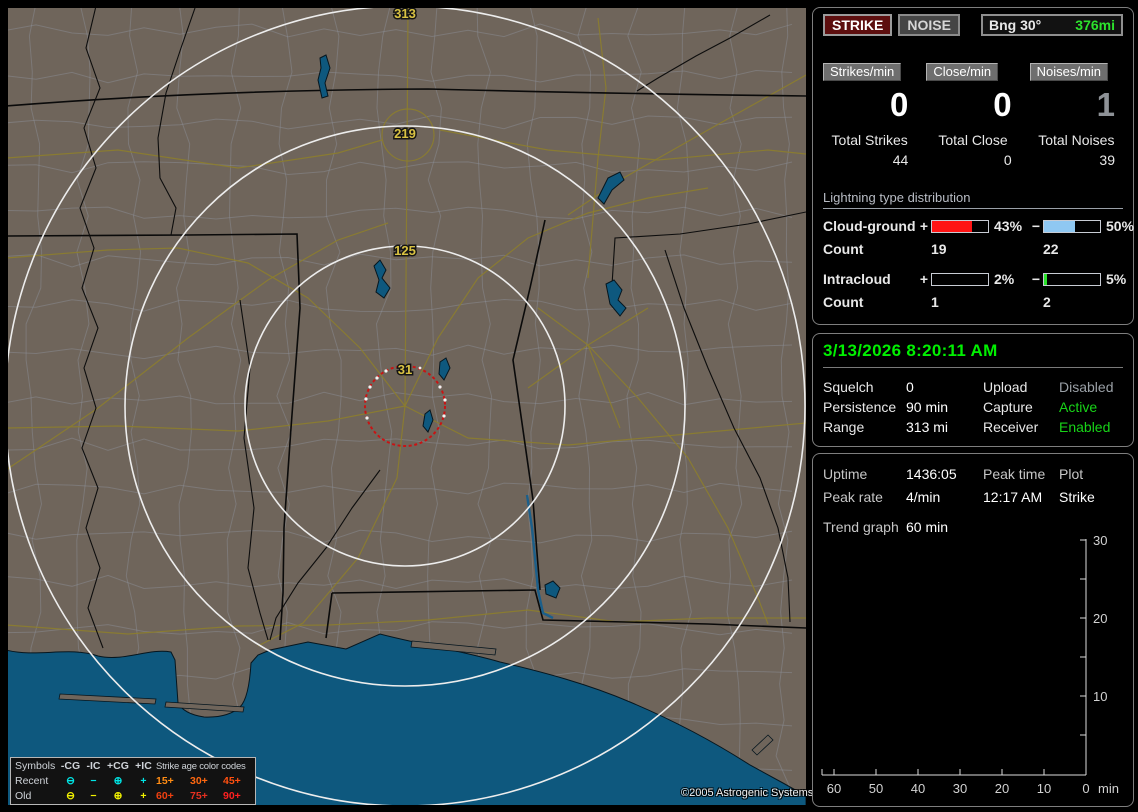 This screenshot has height=812, width=1138. Describe the element at coordinates (1013, 497) in the screenshot. I see `peak-time-value: 12:17 AM` at that location.